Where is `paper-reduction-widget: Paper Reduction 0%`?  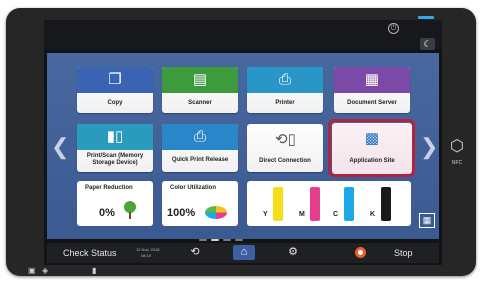 paper-reduction-widget: Paper Reduction 0% is located at coordinates (115, 203).